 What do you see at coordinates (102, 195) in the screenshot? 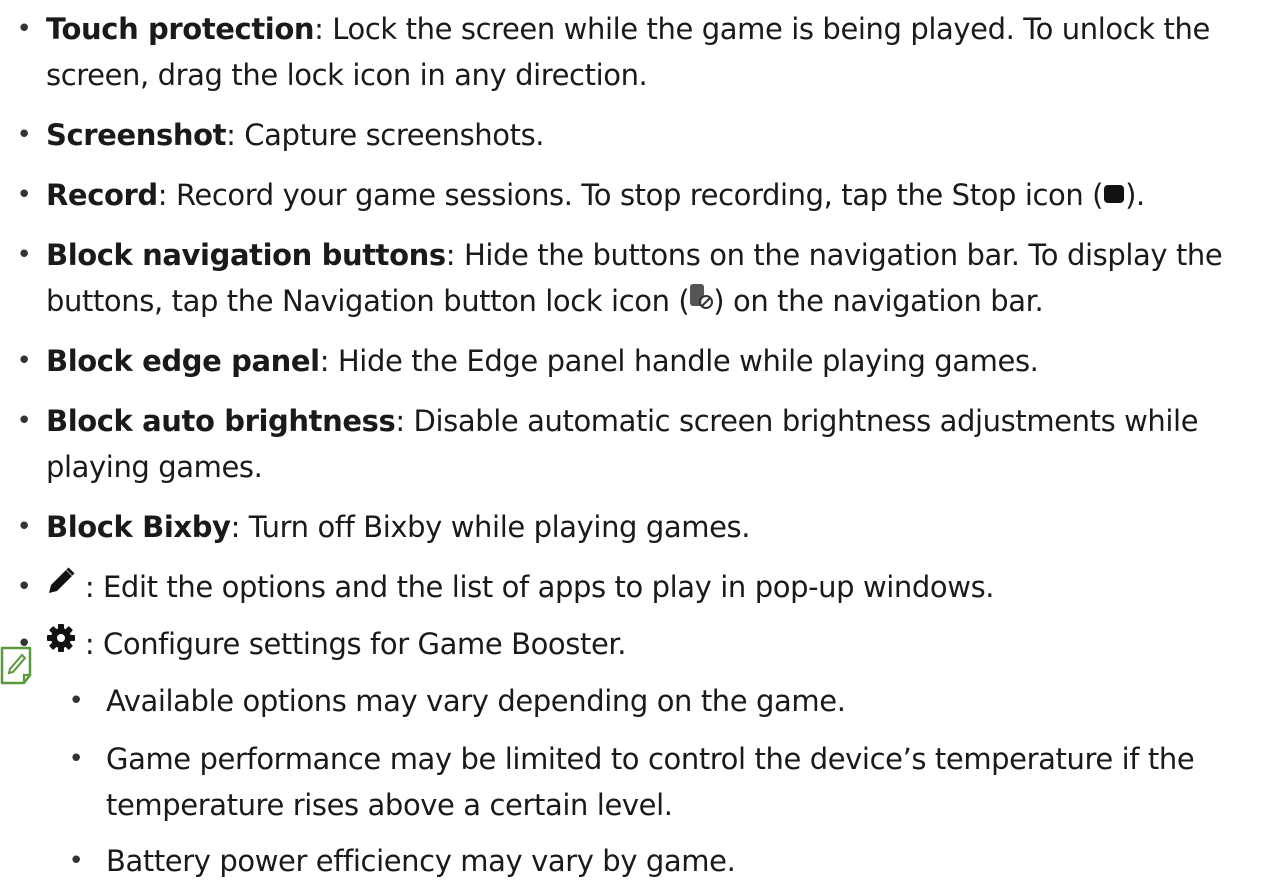
I see `item-term: Record` at bounding box center [102, 195].